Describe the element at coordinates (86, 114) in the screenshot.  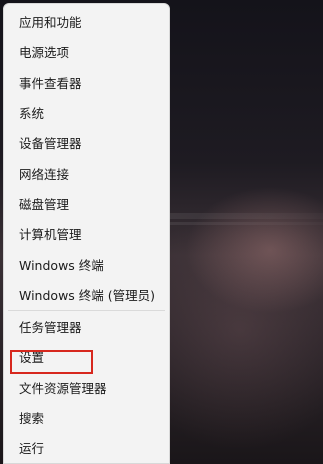
I see `menu-item-system: 系统` at that location.